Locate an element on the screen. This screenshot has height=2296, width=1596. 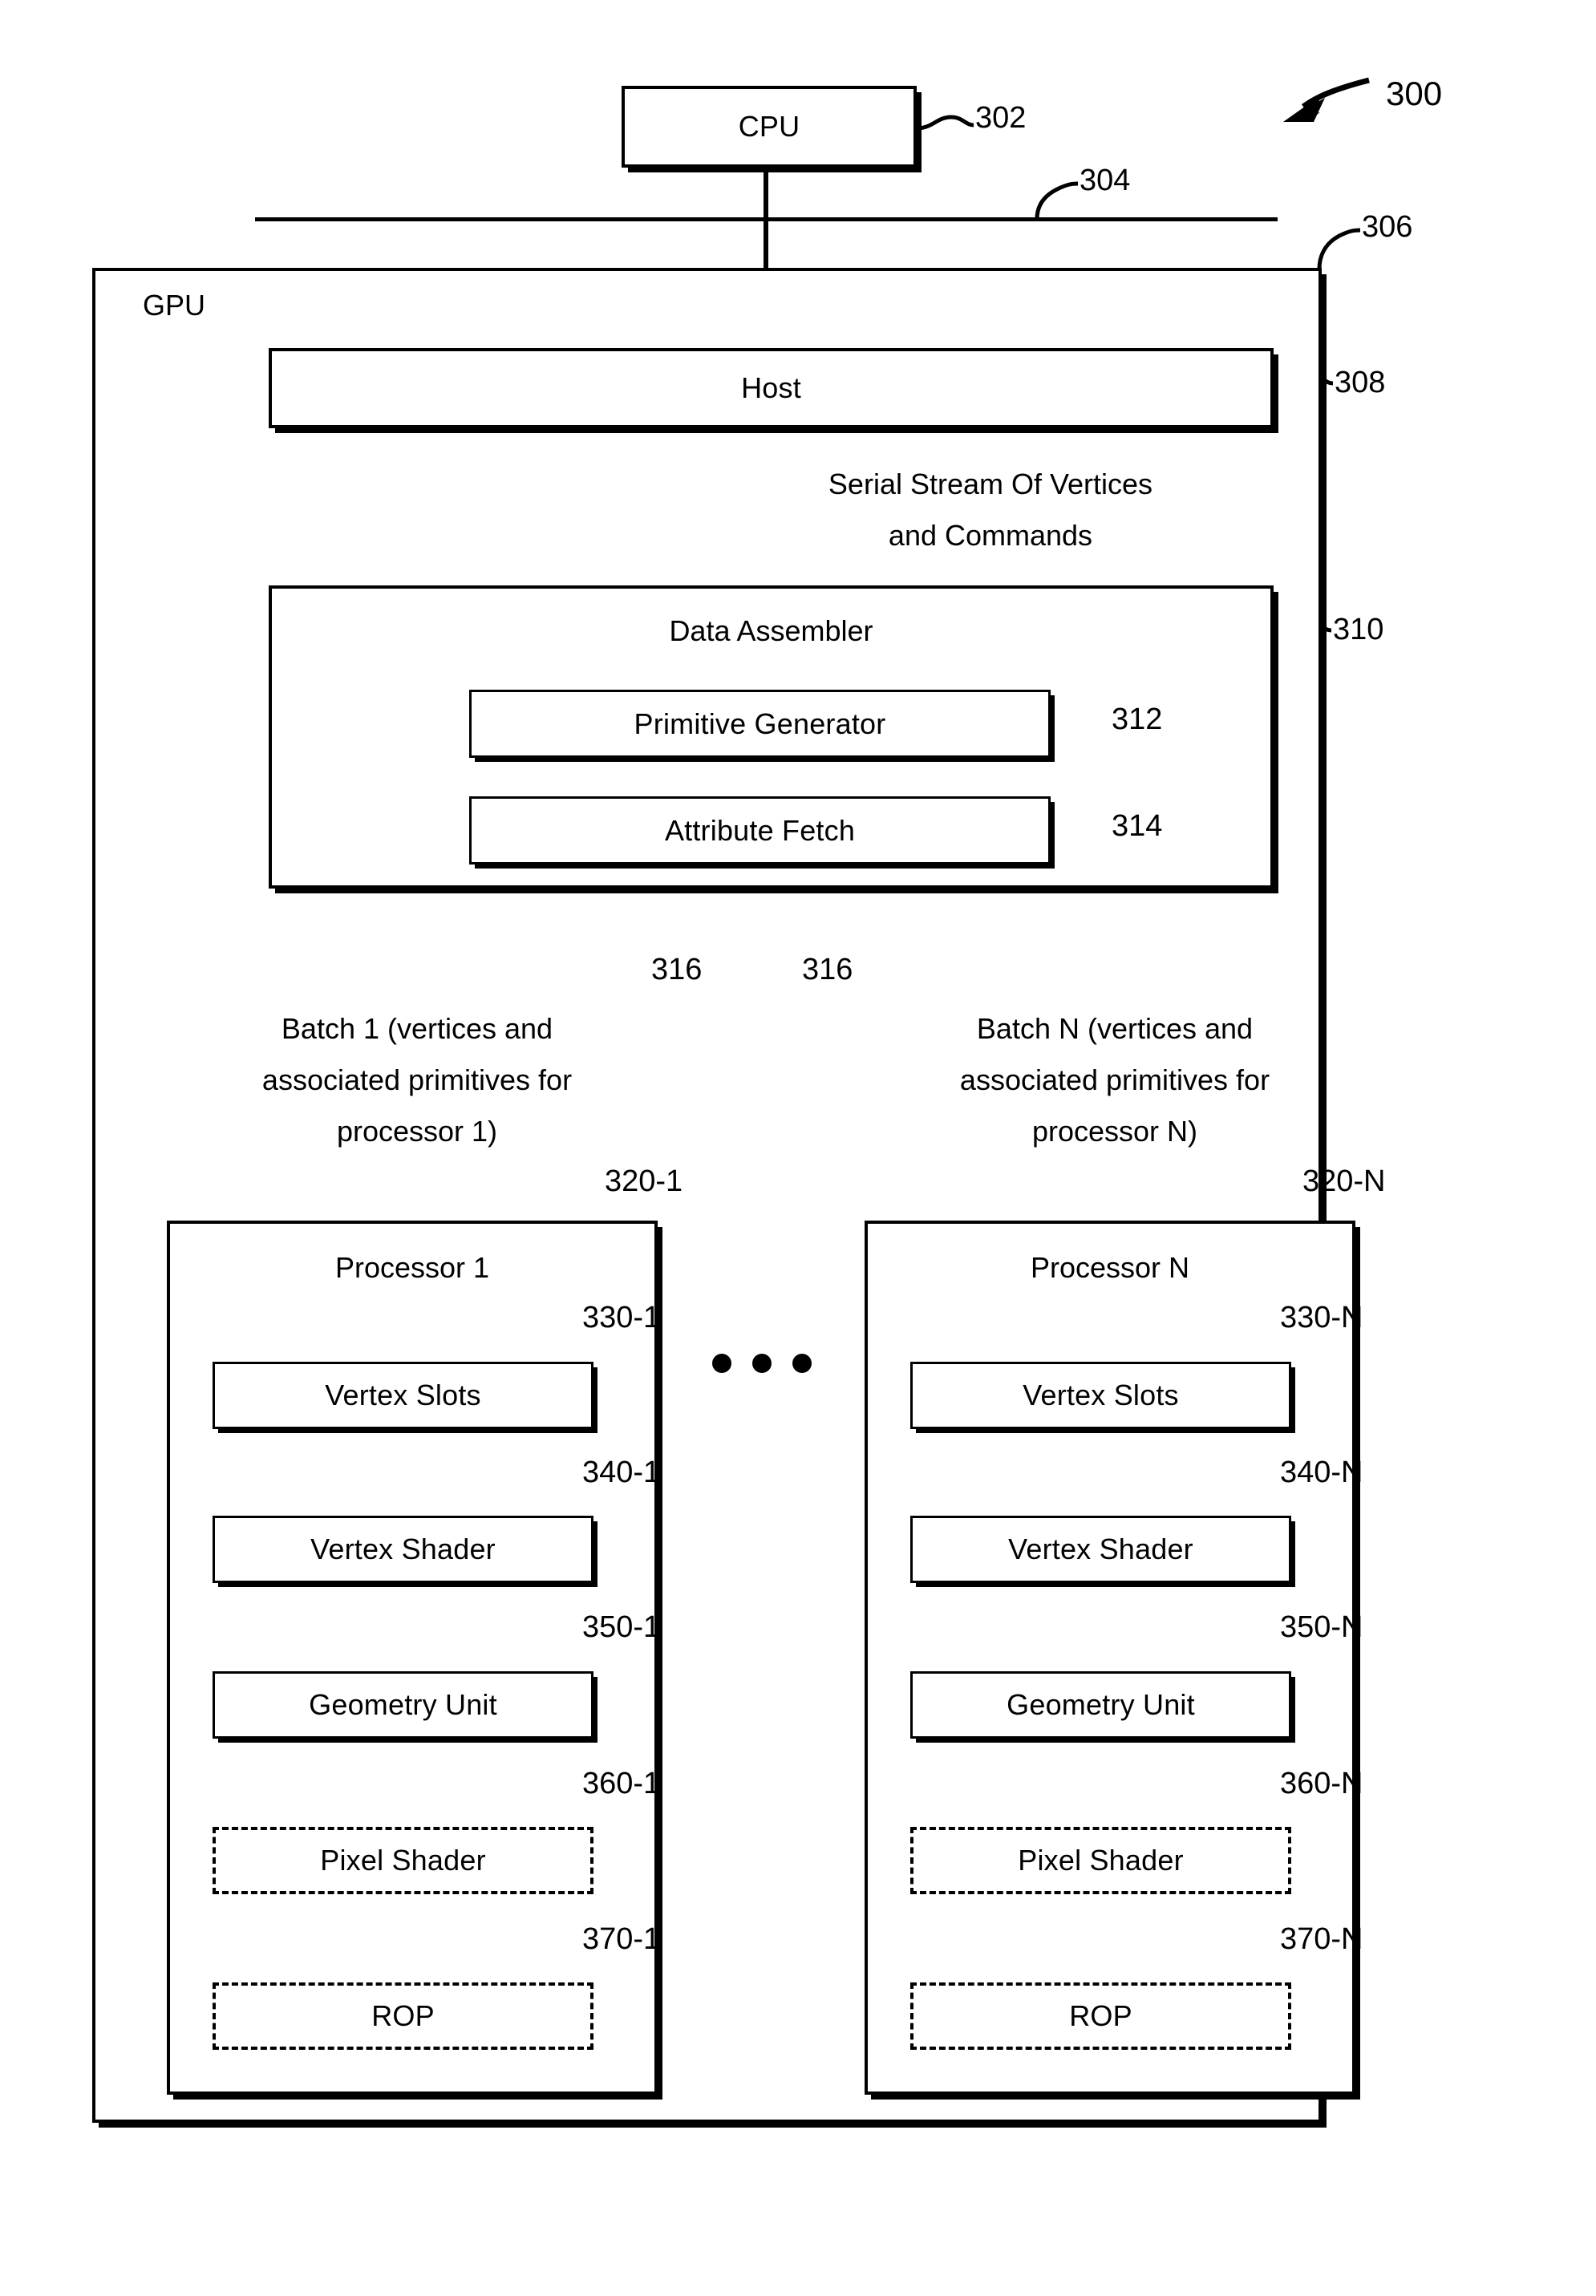
figure-number-arrow is located at coordinates (1326, 100).